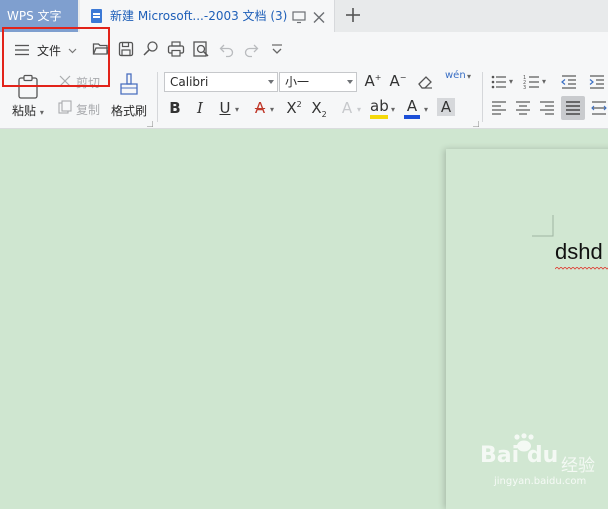 The width and height of the screenshot is (608, 509). I want to click on pinyin-dropdown-arrow-icon: ▾, so click(469, 76).